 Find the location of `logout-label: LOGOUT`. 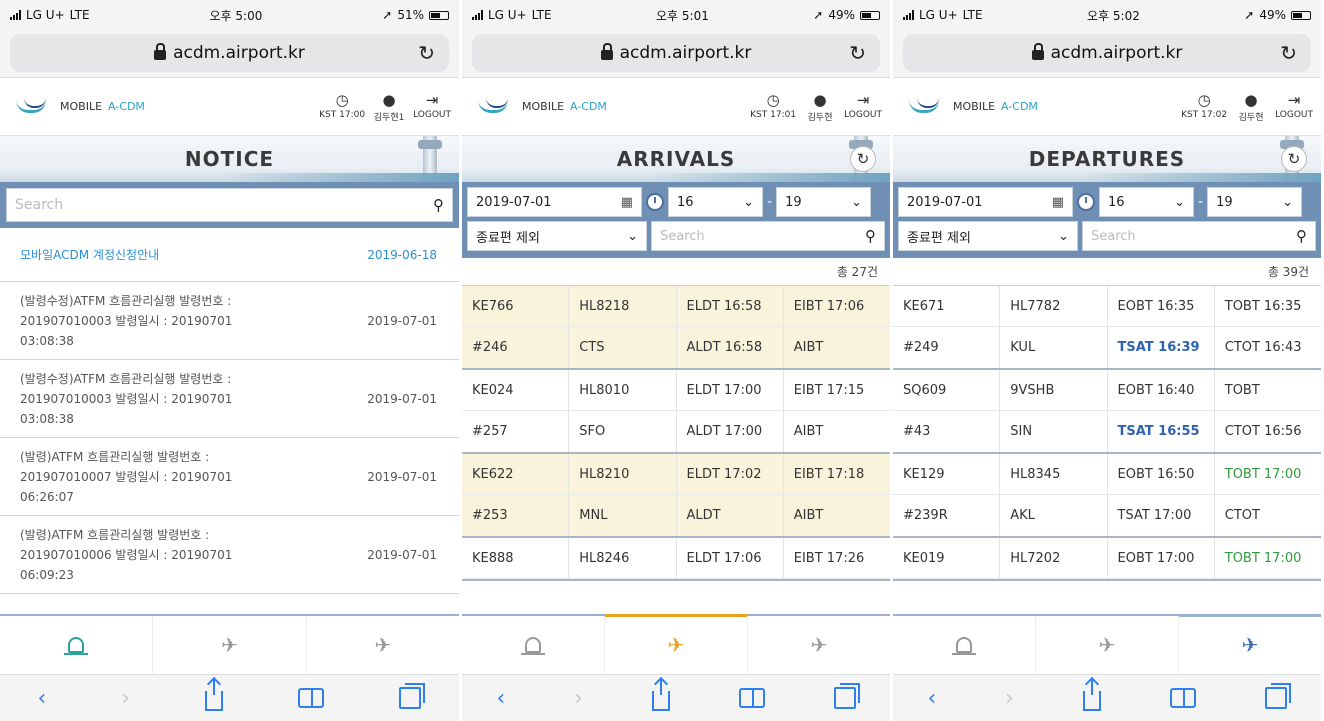

logout-label: LOGOUT is located at coordinates (432, 115).